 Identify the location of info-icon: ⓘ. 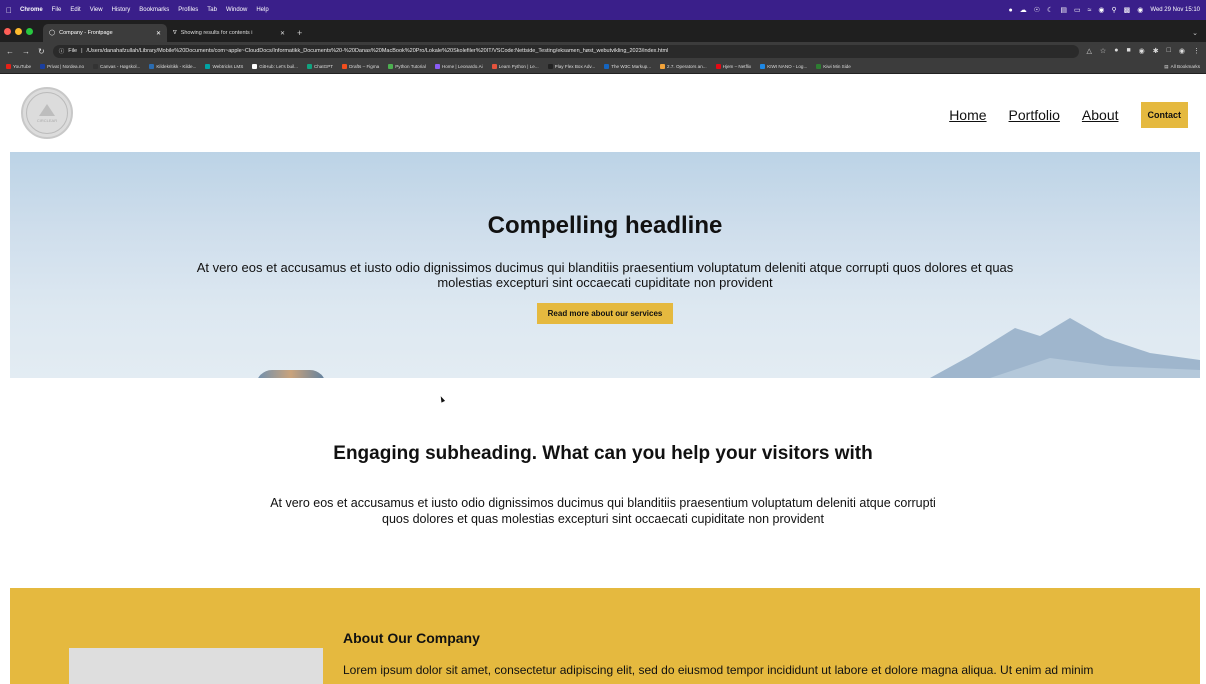
(62, 51).